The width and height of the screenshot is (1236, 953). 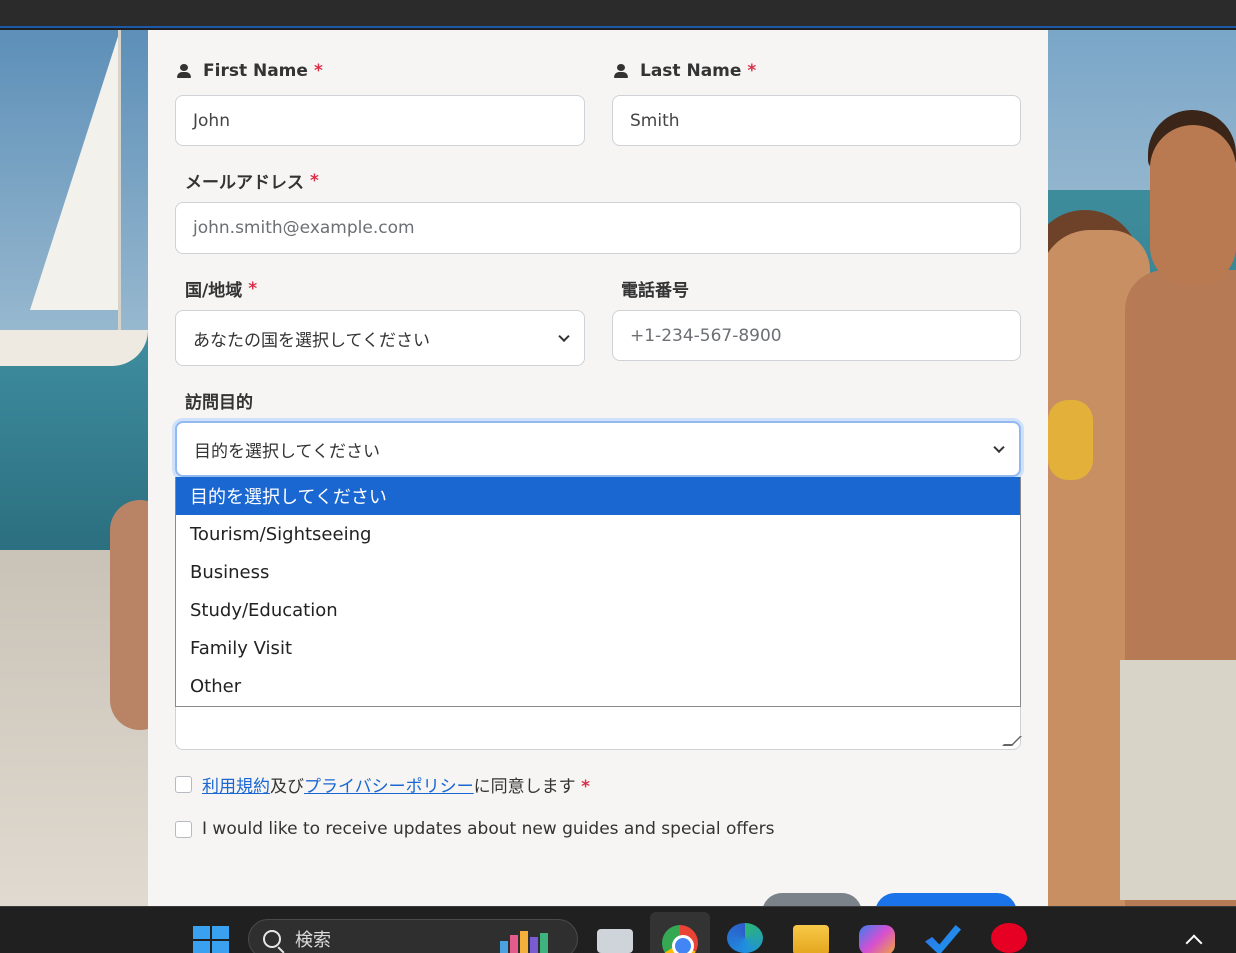 What do you see at coordinates (598, 610) in the screenshot?
I see `purpose-option: Study/Education` at bounding box center [598, 610].